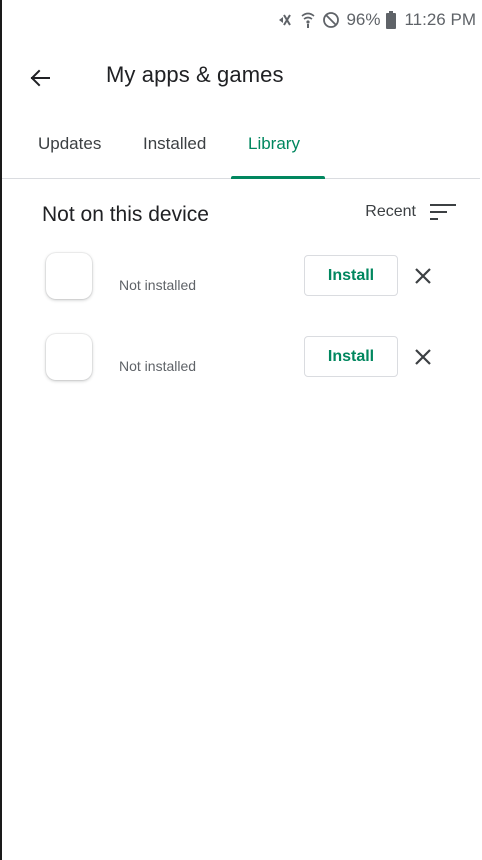 This screenshot has width=482, height=860. What do you see at coordinates (69, 144) in the screenshot?
I see `tab-updates: Updates` at bounding box center [69, 144].